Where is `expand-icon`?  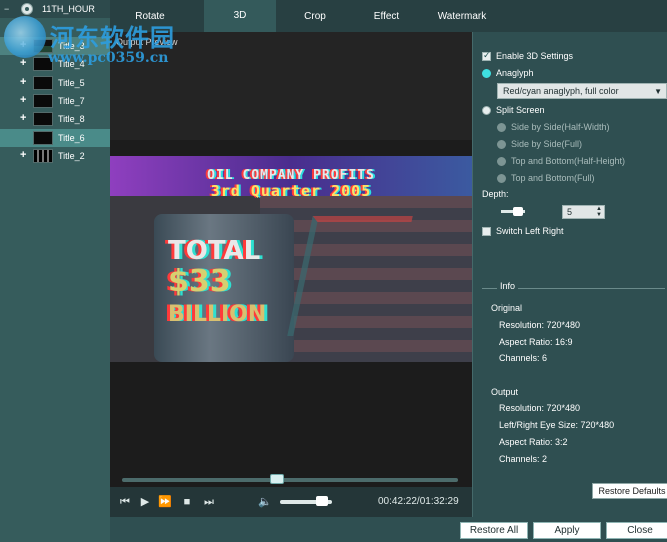 expand-icon is located at coordinates (24, 137).